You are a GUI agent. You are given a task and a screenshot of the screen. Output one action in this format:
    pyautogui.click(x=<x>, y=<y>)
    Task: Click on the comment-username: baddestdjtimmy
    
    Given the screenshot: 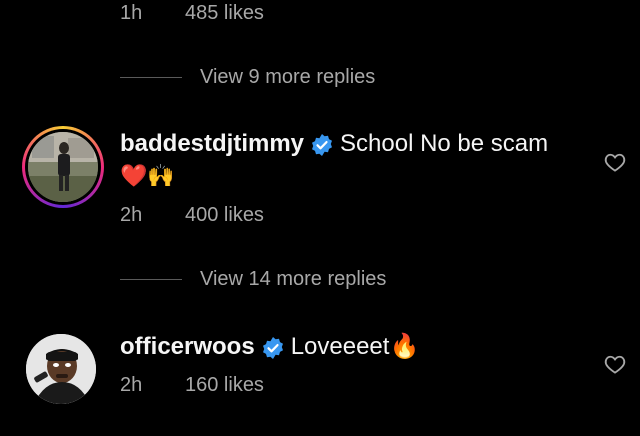 What is the action you would take?
    pyautogui.click(x=212, y=143)
    